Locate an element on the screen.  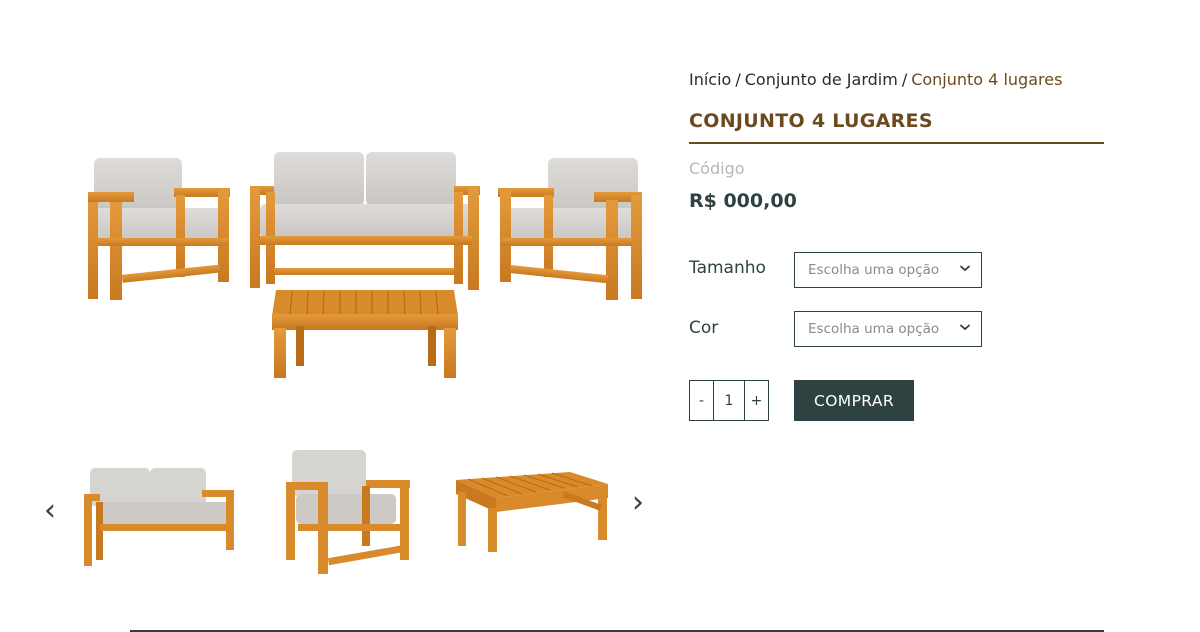
quantity-stepper: - 1 + is located at coordinates (729, 400).